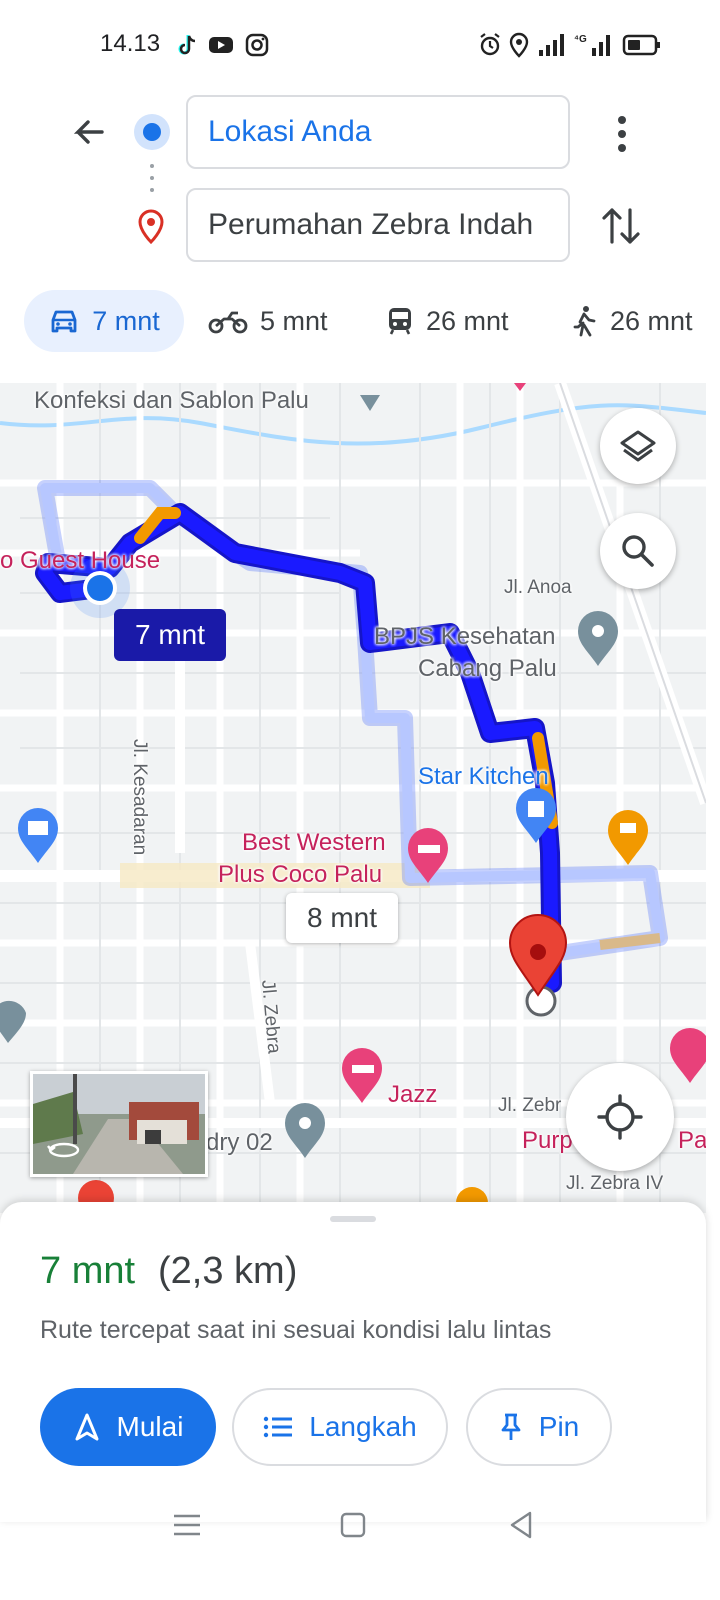 This screenshot has height=1600, width=720. Describe the element at coordinates (400, 321) in the screenshot. I see `transit-icon` at that location.